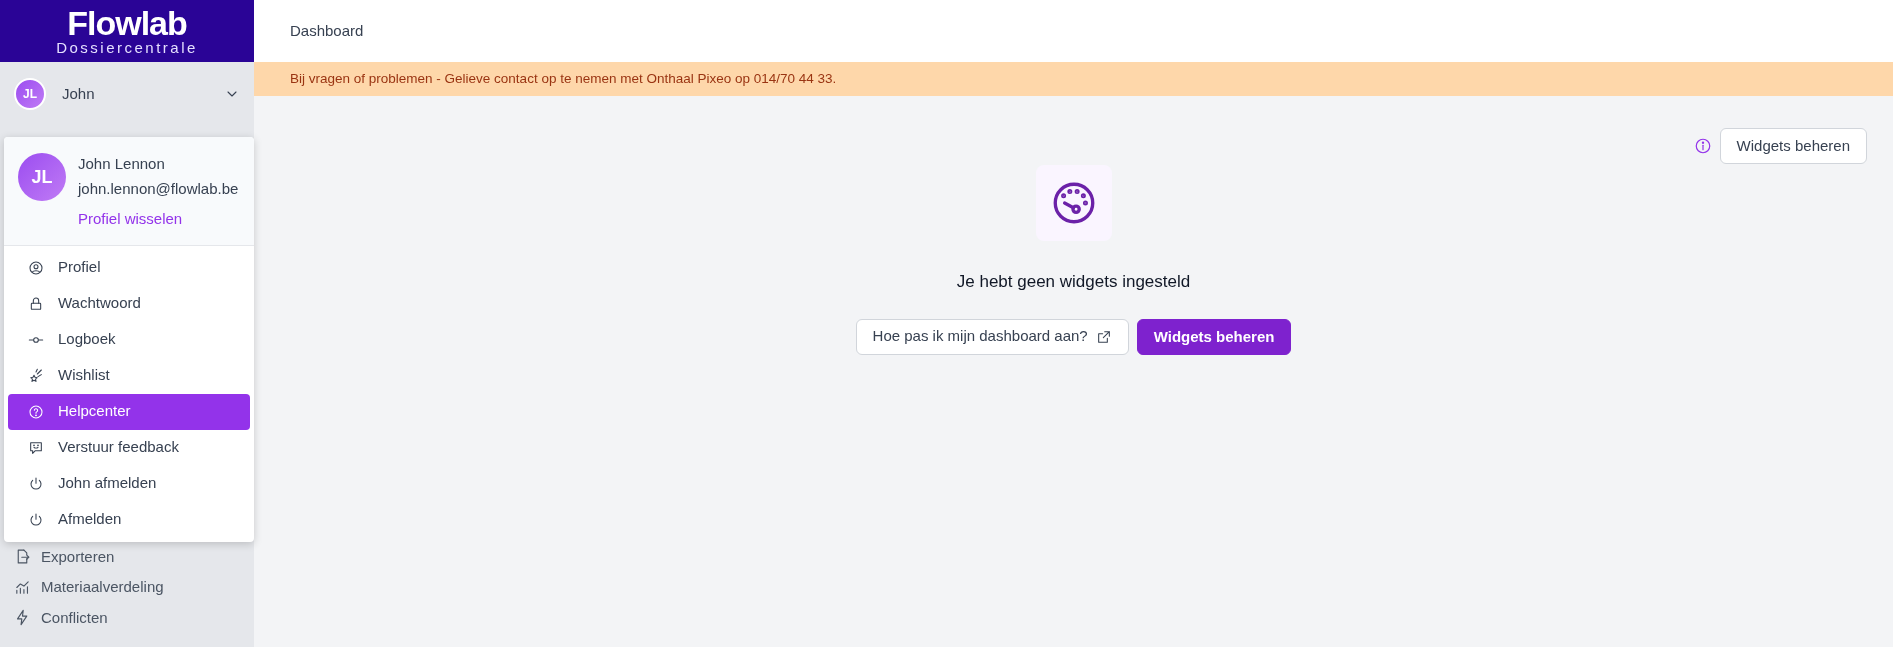  I want to click on menu-item: Wachtwoord, so click(129, 303).